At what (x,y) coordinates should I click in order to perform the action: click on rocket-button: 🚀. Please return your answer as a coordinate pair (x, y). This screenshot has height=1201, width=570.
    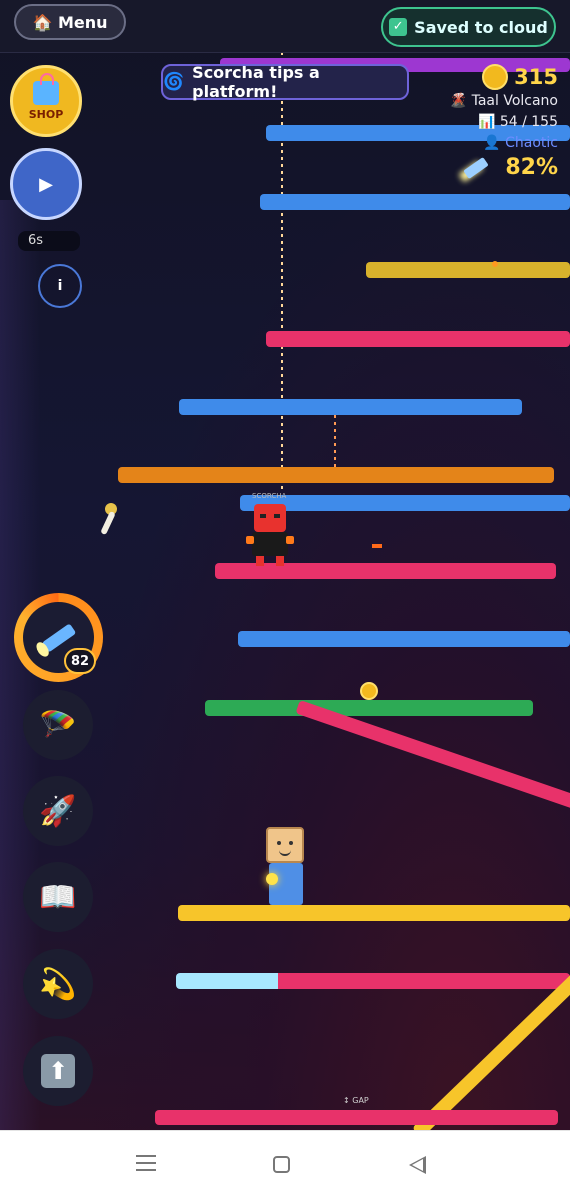
    Looking at the image, I should click on (58, 811).